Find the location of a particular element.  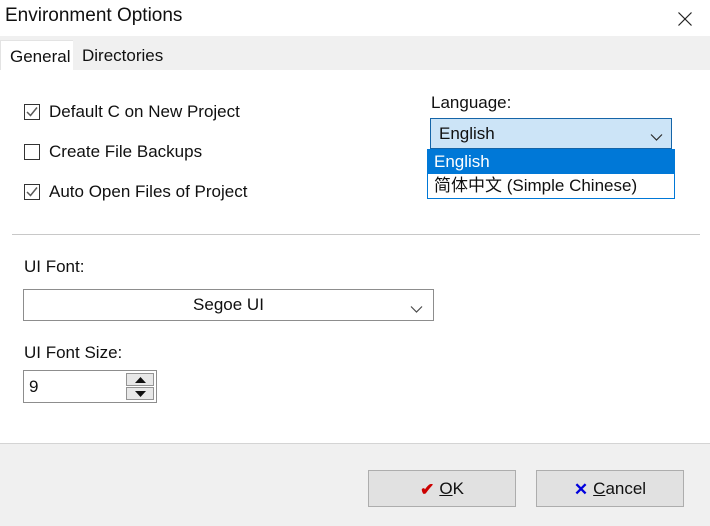

ok-button-content: ✔ OK is located at coordinates (442, 489).